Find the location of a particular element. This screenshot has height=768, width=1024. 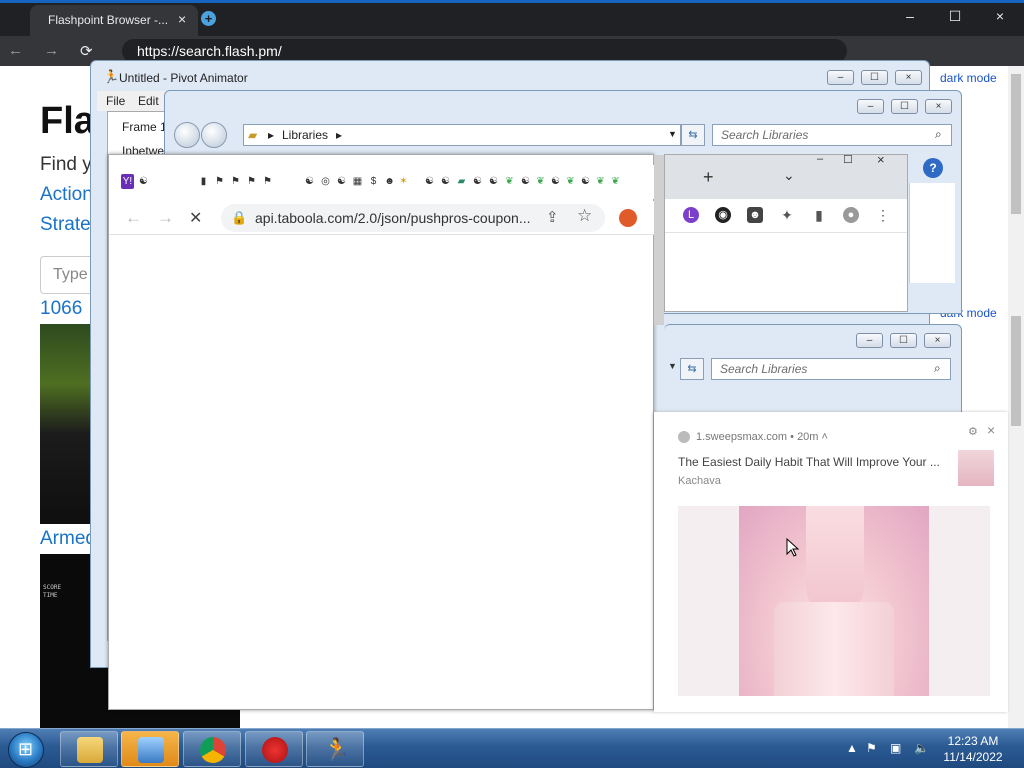

taskbar-explorer-button is located at coordinates (89, 749).